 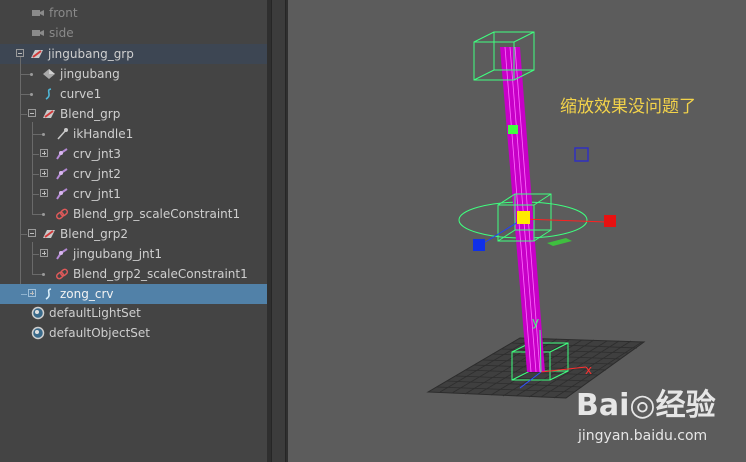 What do you see at coordinates (49, 74) in the screenshot?
I see `mesh-icon` at bounding box center [49, 74].